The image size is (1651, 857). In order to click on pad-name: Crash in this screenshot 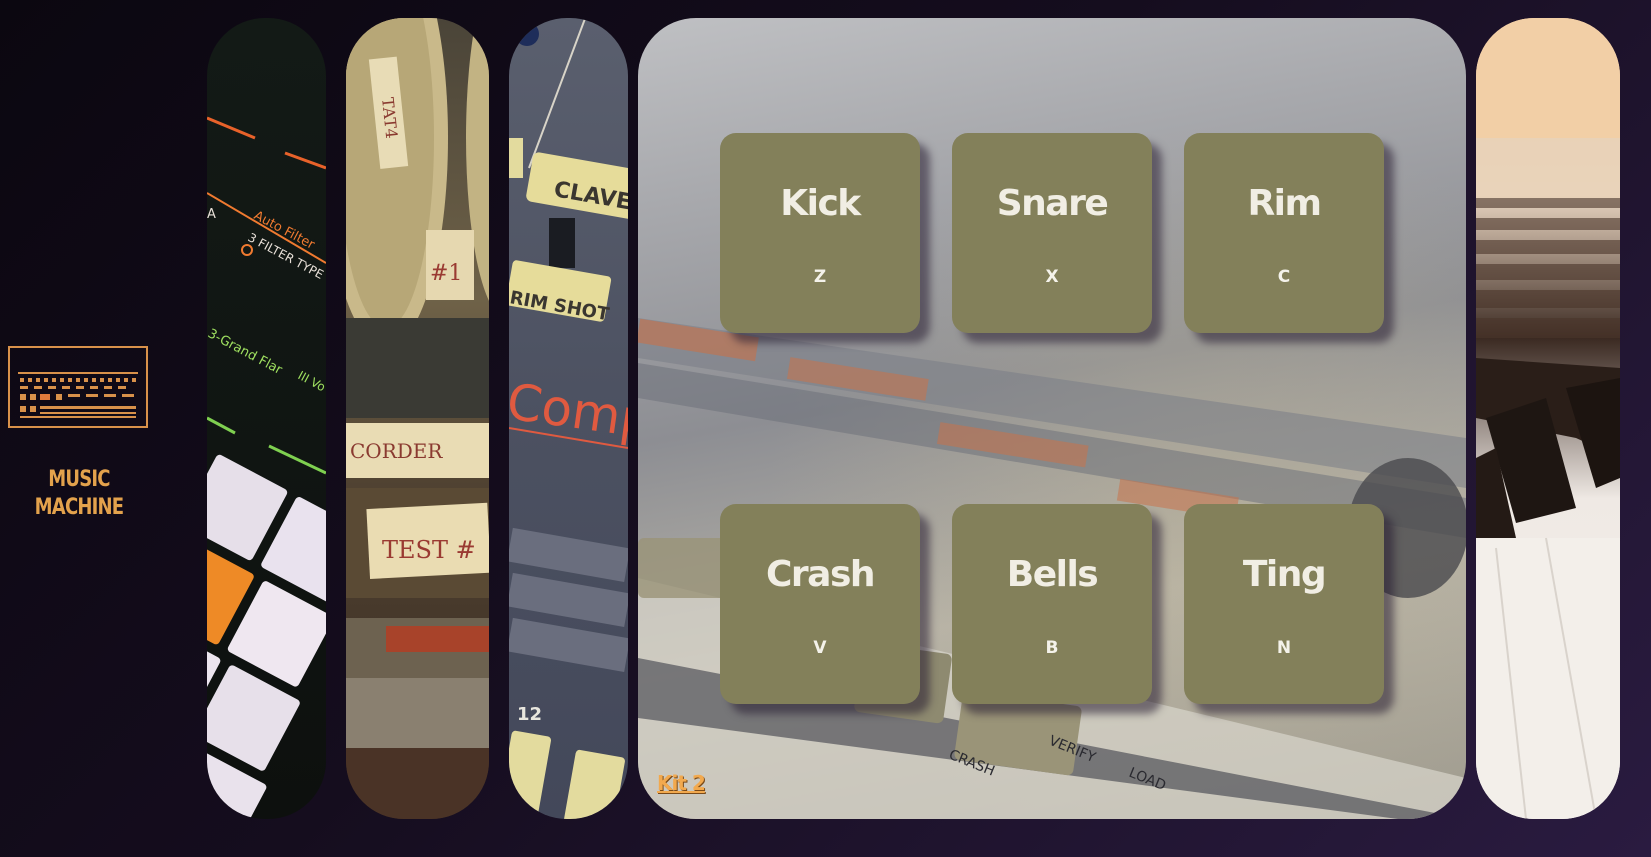, I will do `click(820, 574)`.